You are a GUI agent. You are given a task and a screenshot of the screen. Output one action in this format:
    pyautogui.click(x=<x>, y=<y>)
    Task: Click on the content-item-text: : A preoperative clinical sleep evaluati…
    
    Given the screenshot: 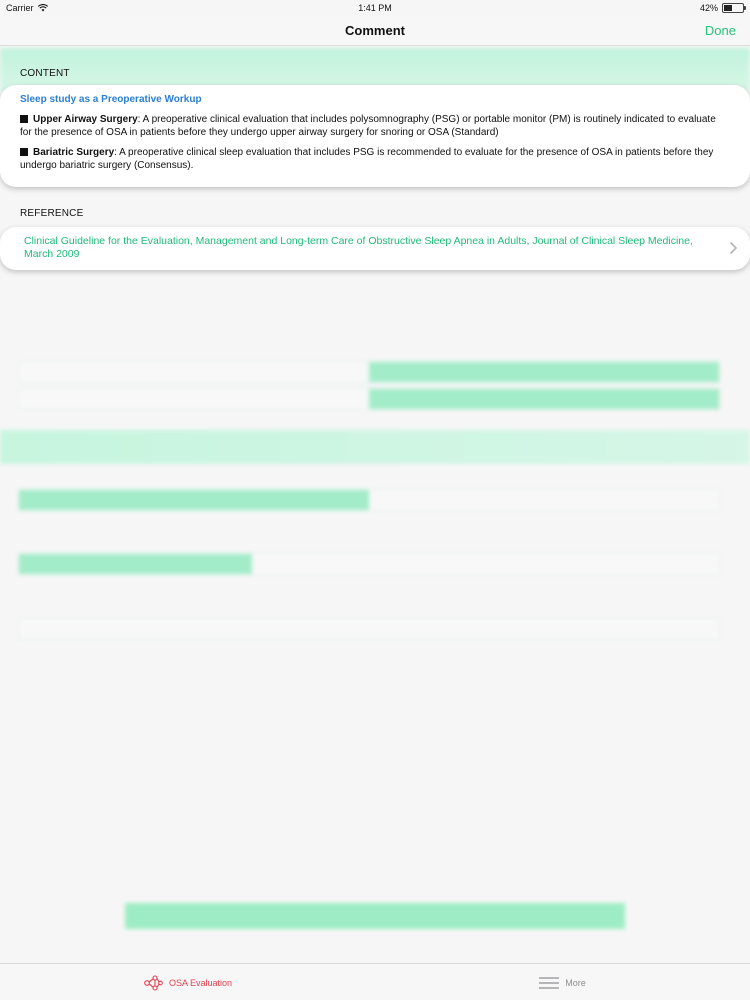 What is the action you would take?
    pyautogui.click(x=367, y=159)
    